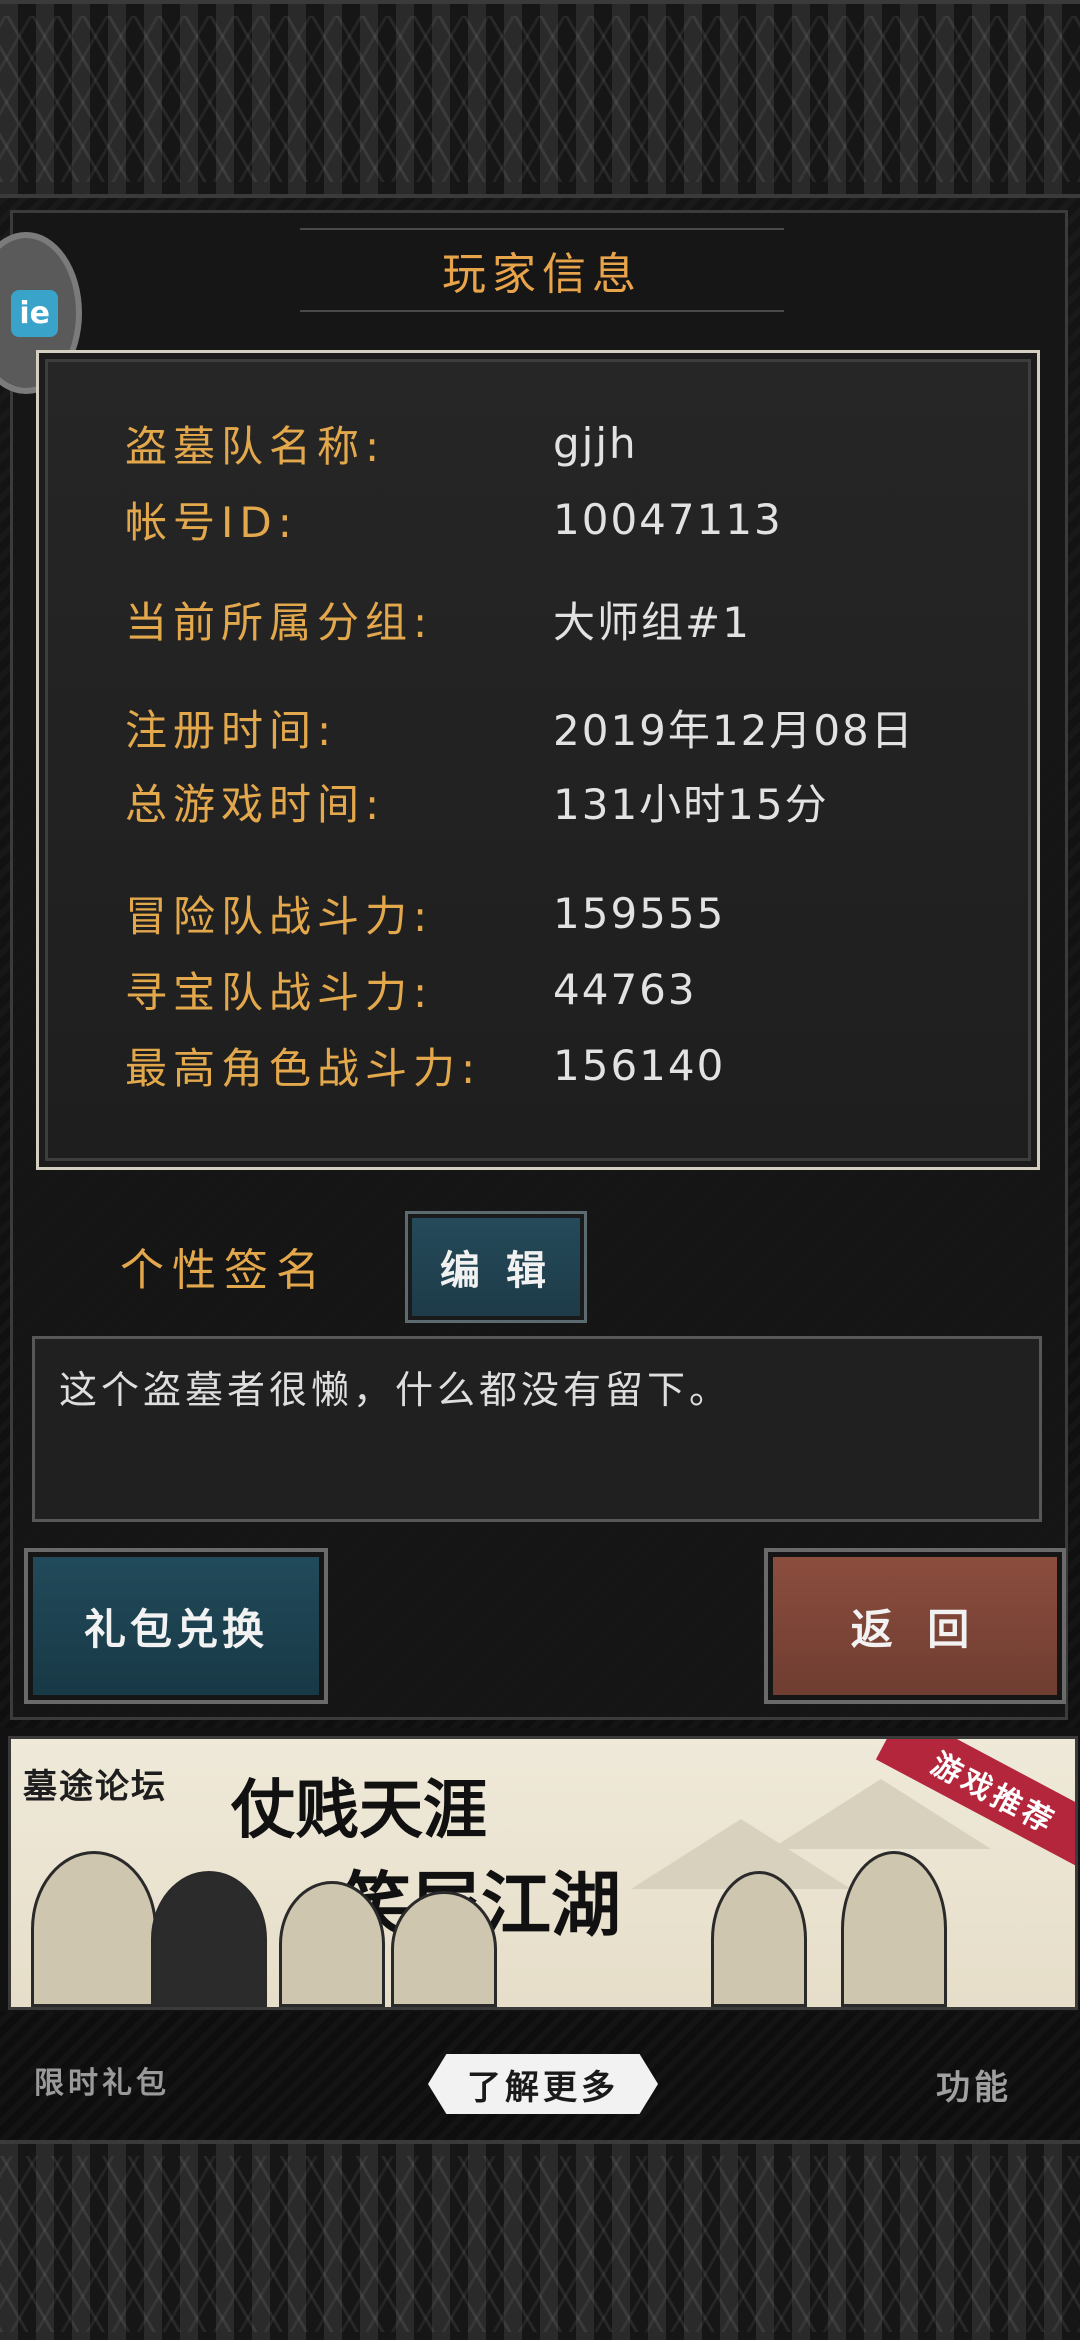 The image size is (1080, 2340). What do you see at coordinates (176, 1626) in the screenshot?
I see `gift-redeem-button: 礼包兑换` at bounding box center [176, 1626].